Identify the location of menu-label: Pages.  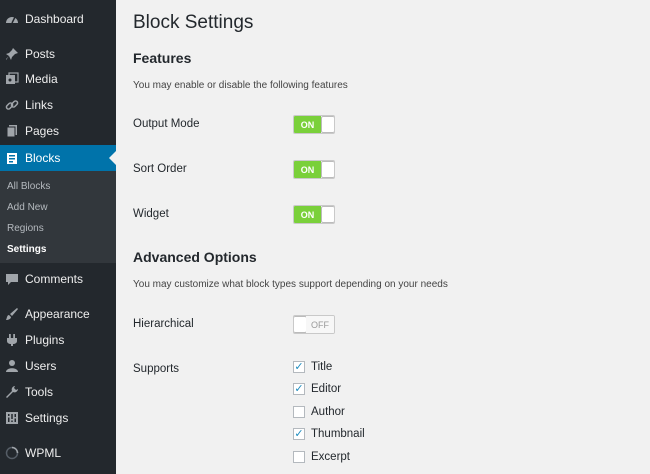
(42, 131).